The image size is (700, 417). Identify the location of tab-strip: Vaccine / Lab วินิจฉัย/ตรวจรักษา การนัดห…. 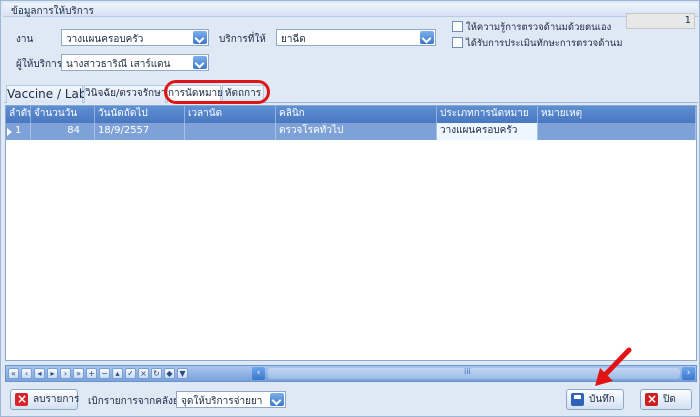
(351, 93).